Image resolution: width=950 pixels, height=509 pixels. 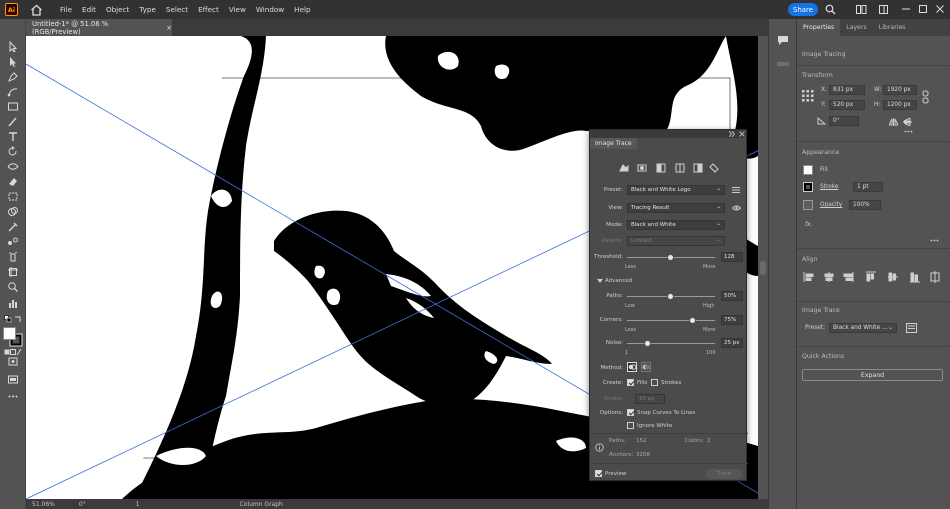 What do you see at coordinates (732, 343) in the screenshot?
I see `noise-field: 25 px` at bounding box center [732, 343].